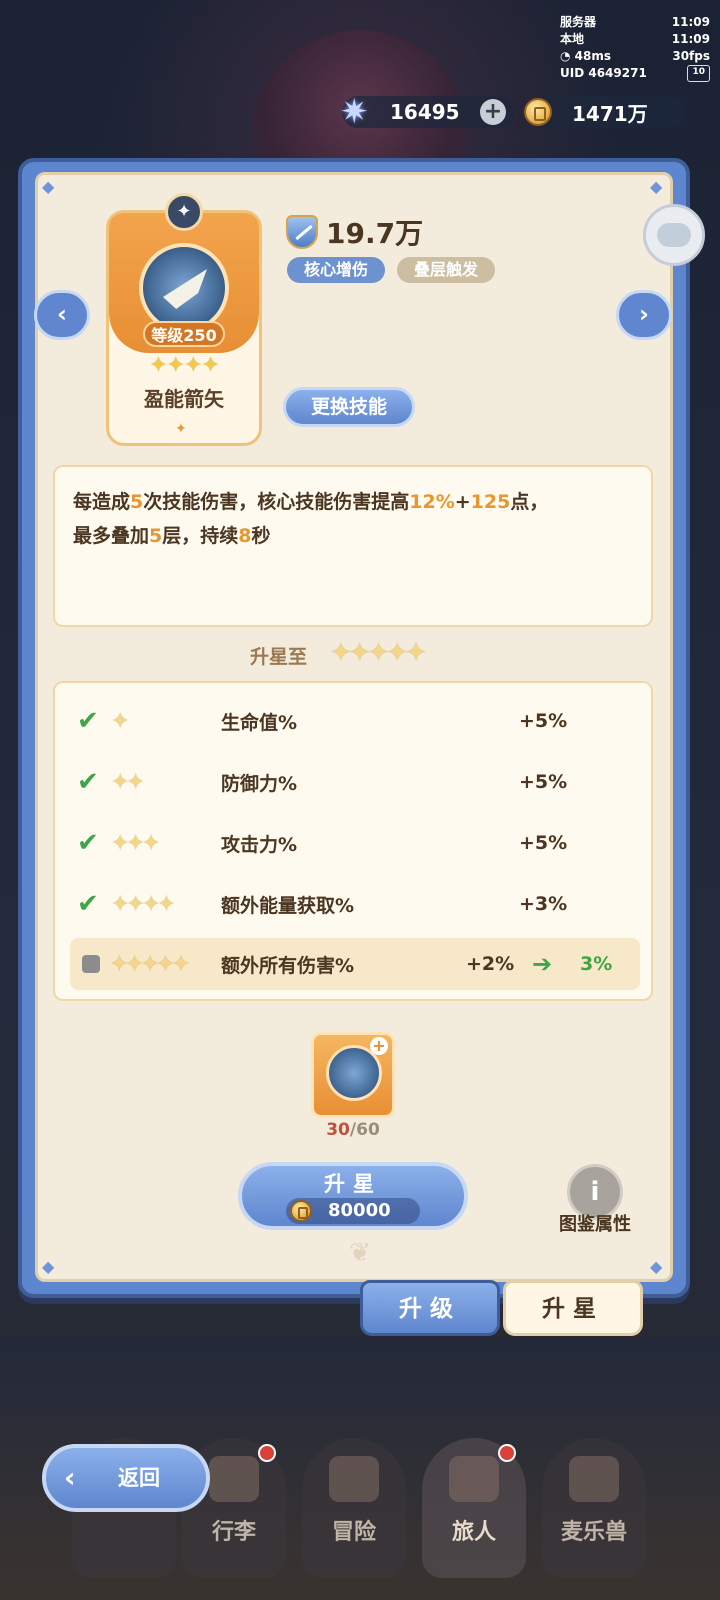  Describe the element at coordinates (490, 964) in the screenshot. I see `bonus-value: +2%` at that location.